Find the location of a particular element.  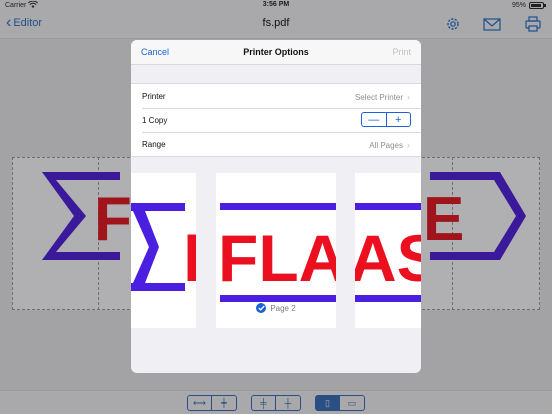

fit-width-group: ⟷ ┿ is located at coordinates (212, 403).